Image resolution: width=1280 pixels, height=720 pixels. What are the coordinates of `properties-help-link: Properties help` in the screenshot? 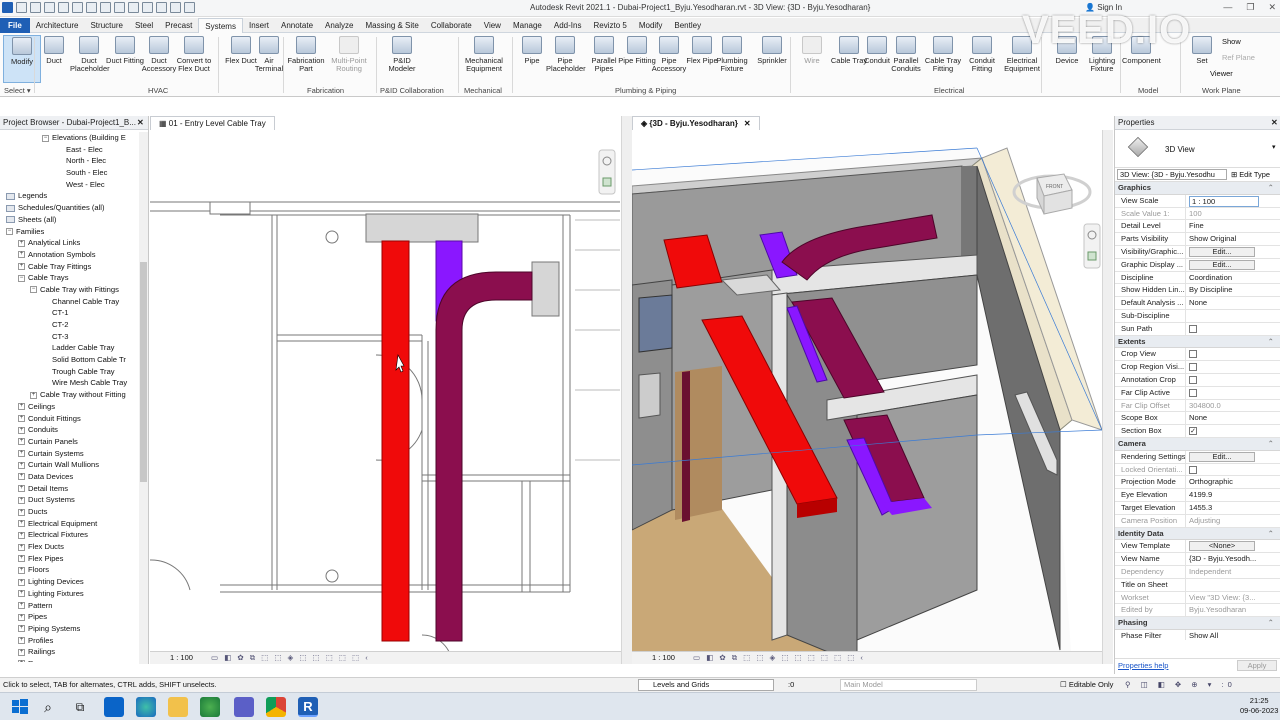 It's located at (1143, 665).